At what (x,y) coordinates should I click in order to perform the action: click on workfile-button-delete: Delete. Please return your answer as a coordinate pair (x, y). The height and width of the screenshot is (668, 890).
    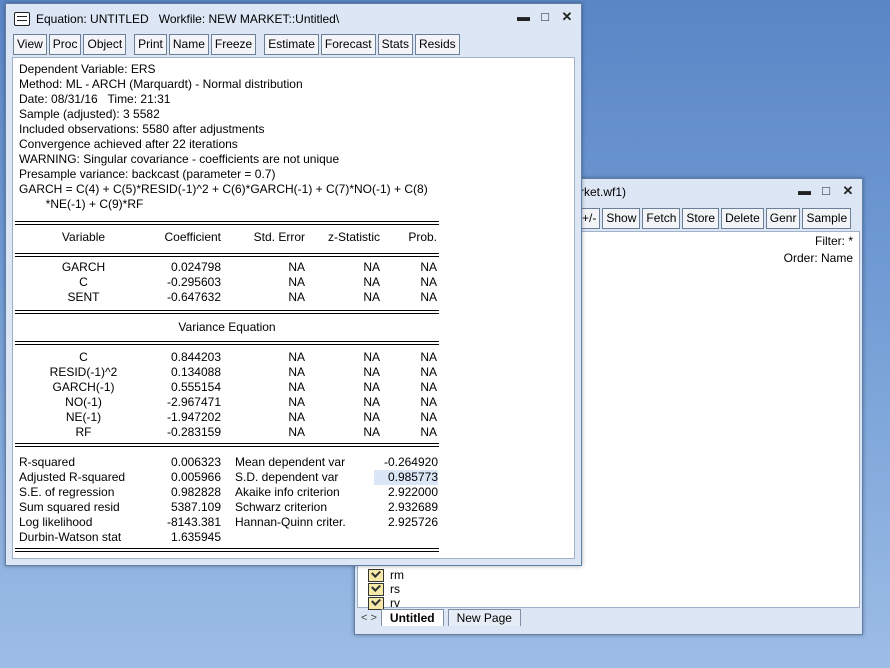
    Looking at the image, I should click on (742, 218).